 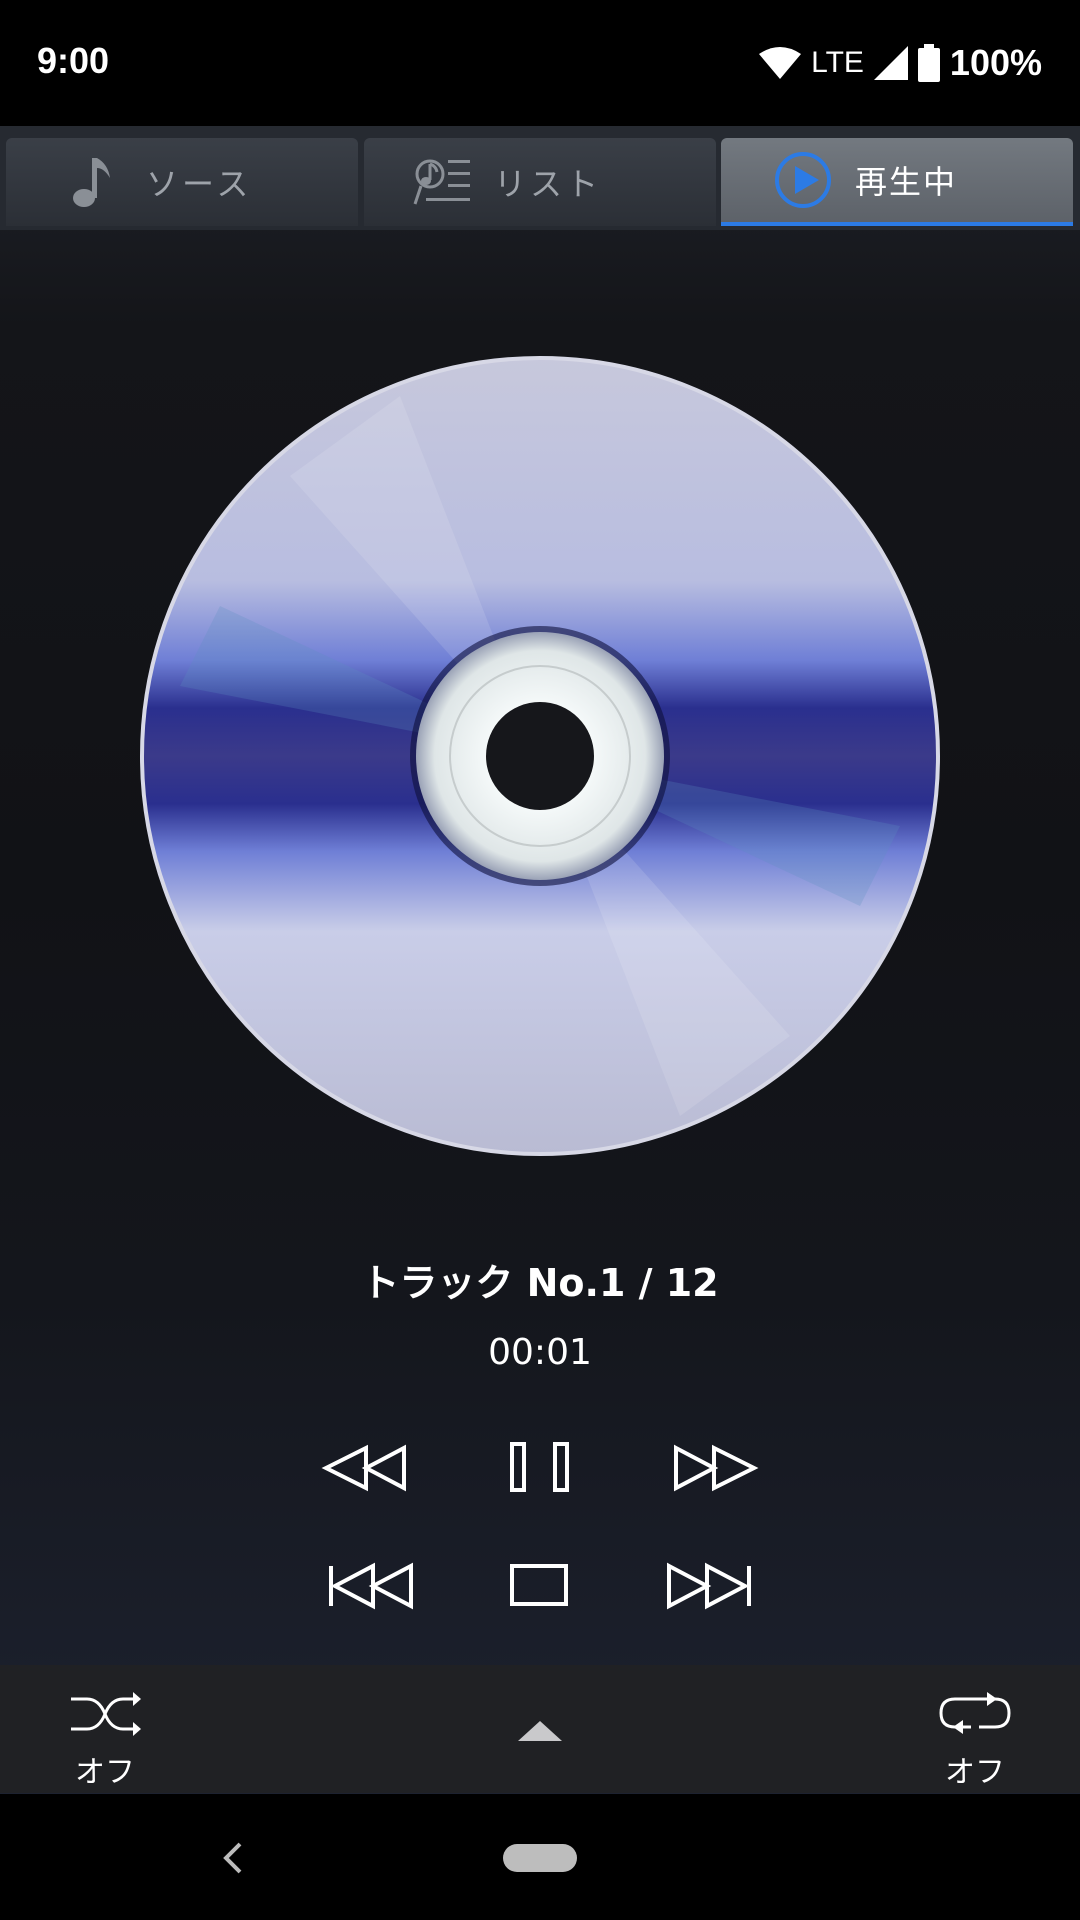 I want to click on music-note-icon, so click(x=91, y=182).